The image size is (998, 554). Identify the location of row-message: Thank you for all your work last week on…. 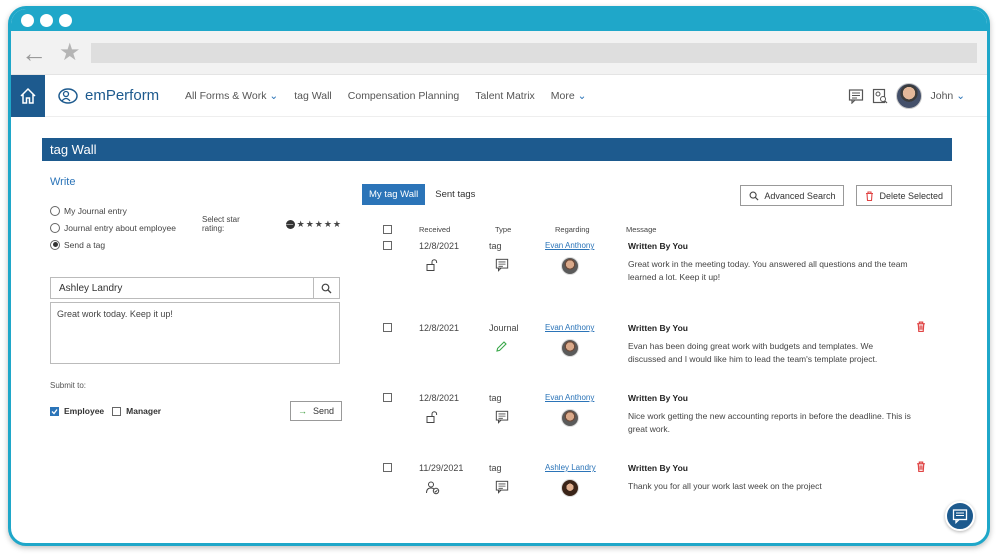
(725, 486).